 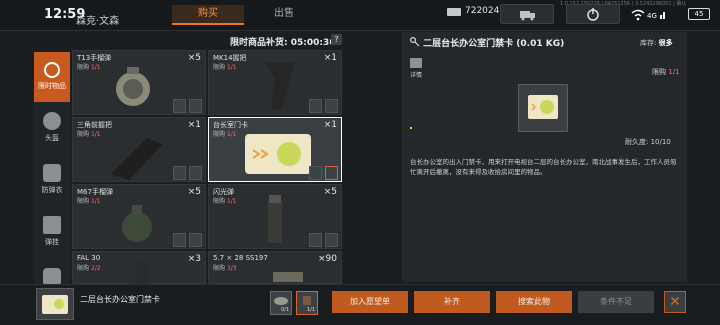 I want to click on angled-grip-image, so click(x=137, y=159).